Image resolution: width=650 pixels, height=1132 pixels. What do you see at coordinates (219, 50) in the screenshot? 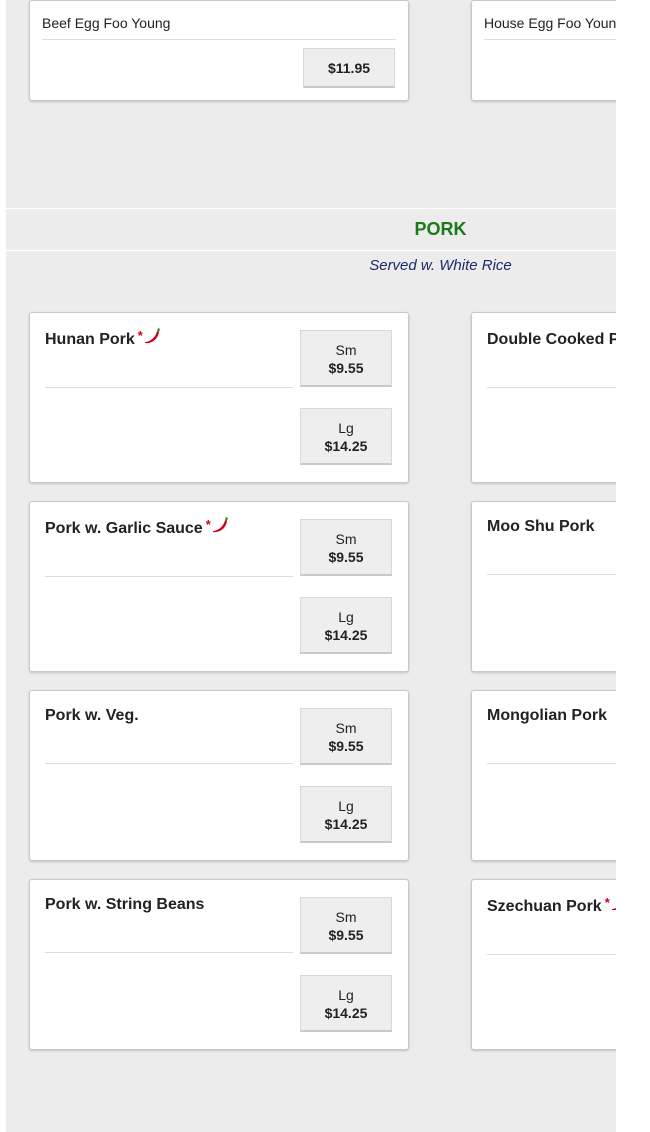
I see `menu-item-card: Beef Egg Foo Young $11.95` at bounding box center [219, 50].